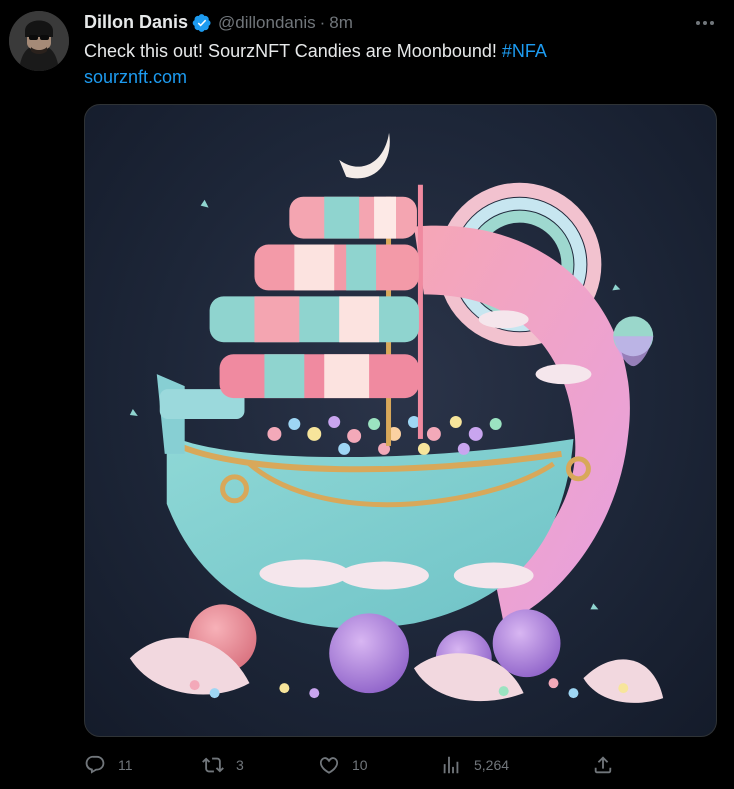 The width and height of the screenshot is (734, 789). I want to click on verified-badge-icon, so click(202, 23).